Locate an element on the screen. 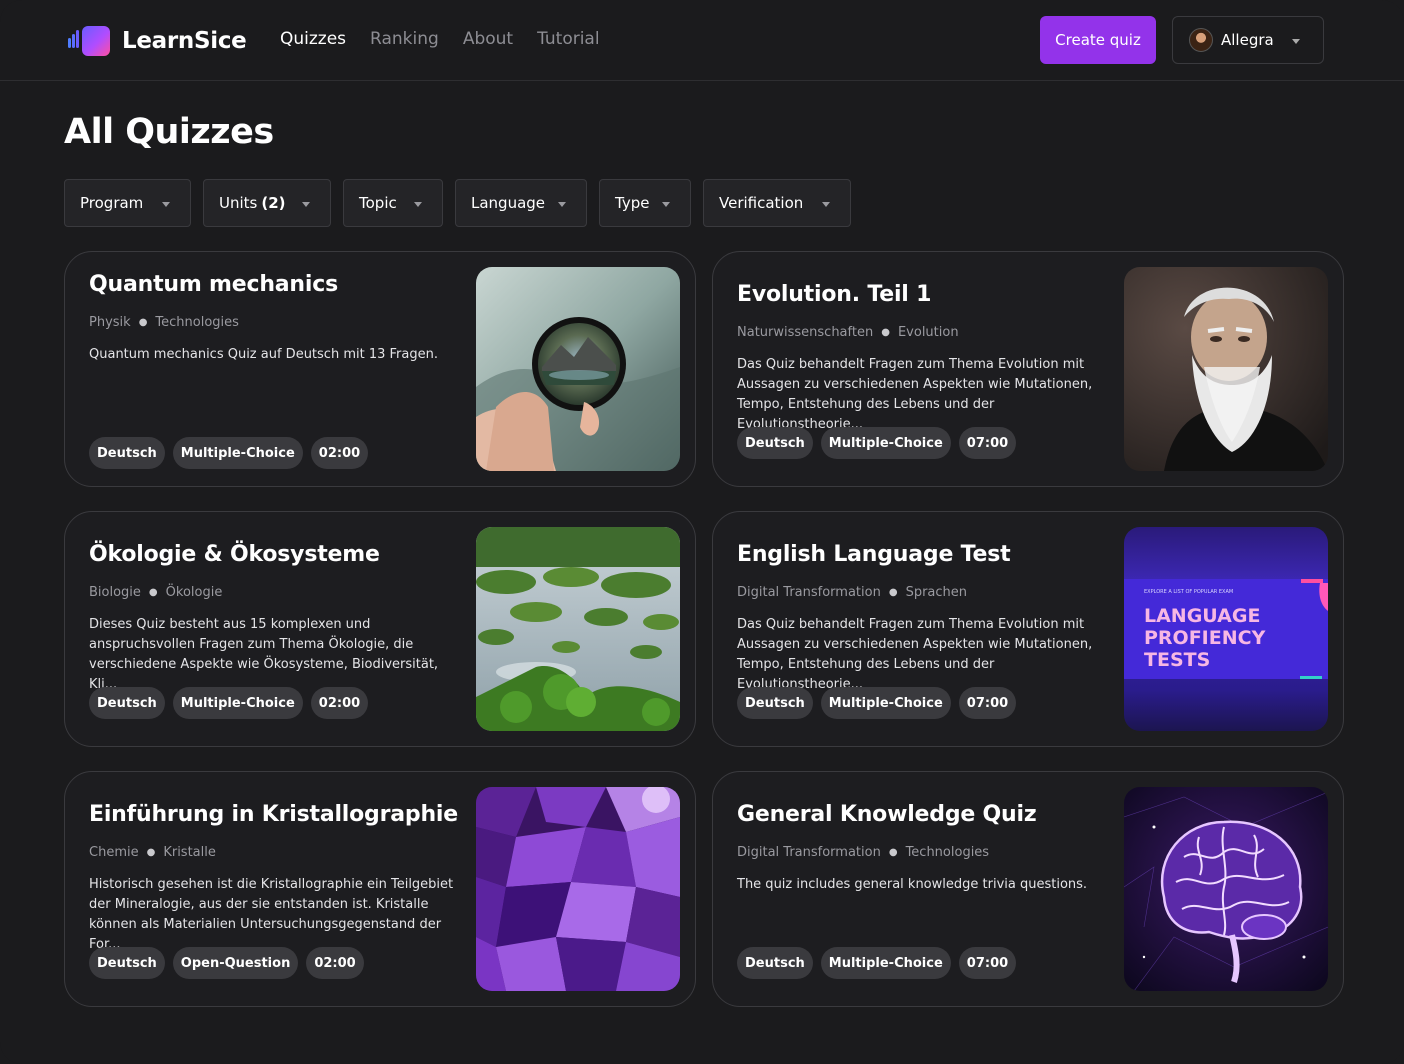 This screenshot has height=1064, width=1404. quiz-meta: Digital Transformation ● Sprachen is located at coordinates (852, 592).